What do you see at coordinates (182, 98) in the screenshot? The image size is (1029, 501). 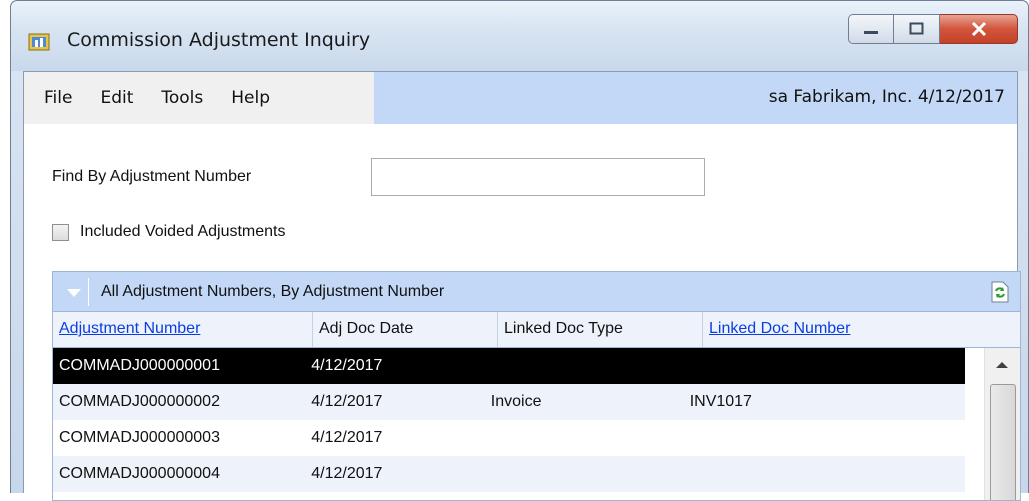 I see `menu-tools: Tools` at bounding box center [182, 98].